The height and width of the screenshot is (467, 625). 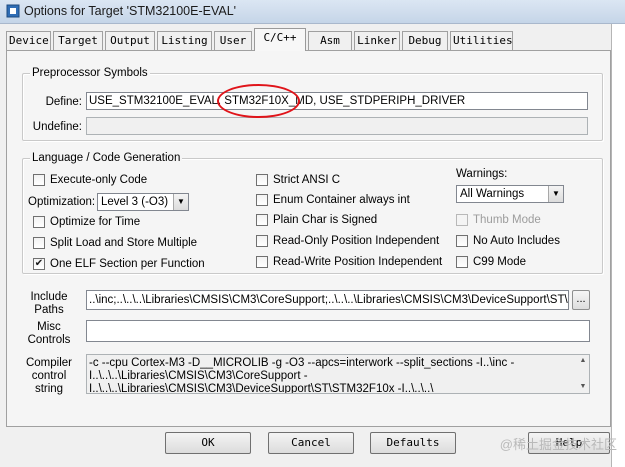 I want to click on one-elf-section-label: One ELF Section per Function, so click(x=127, y=264).